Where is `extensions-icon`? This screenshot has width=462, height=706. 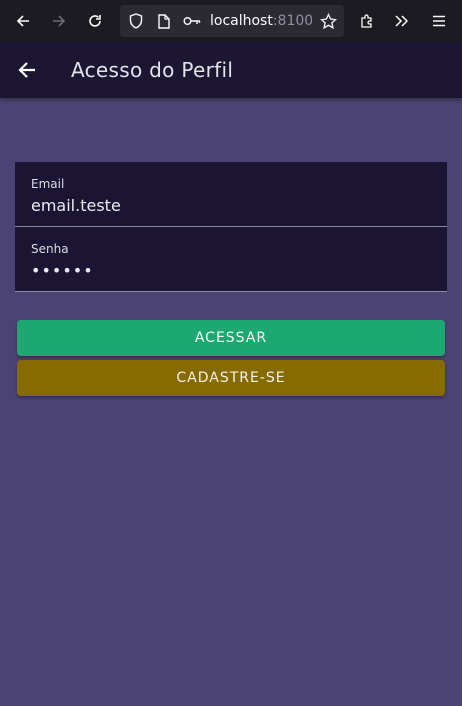 extensions-icon is located at coordinates (367, 21).